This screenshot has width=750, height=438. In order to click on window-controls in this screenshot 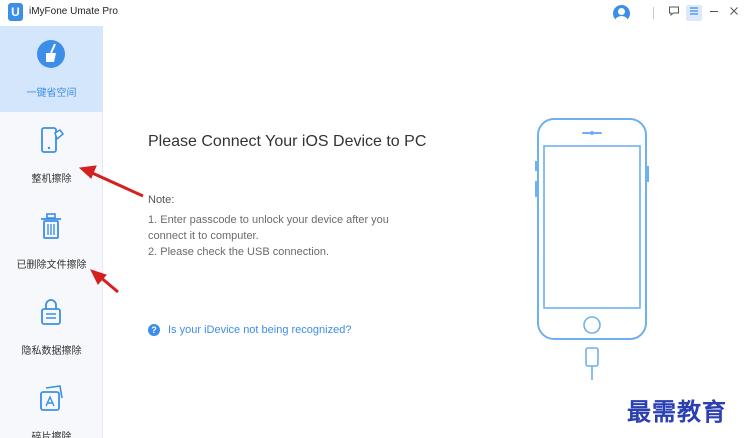, I will do `click(677, 13)`.